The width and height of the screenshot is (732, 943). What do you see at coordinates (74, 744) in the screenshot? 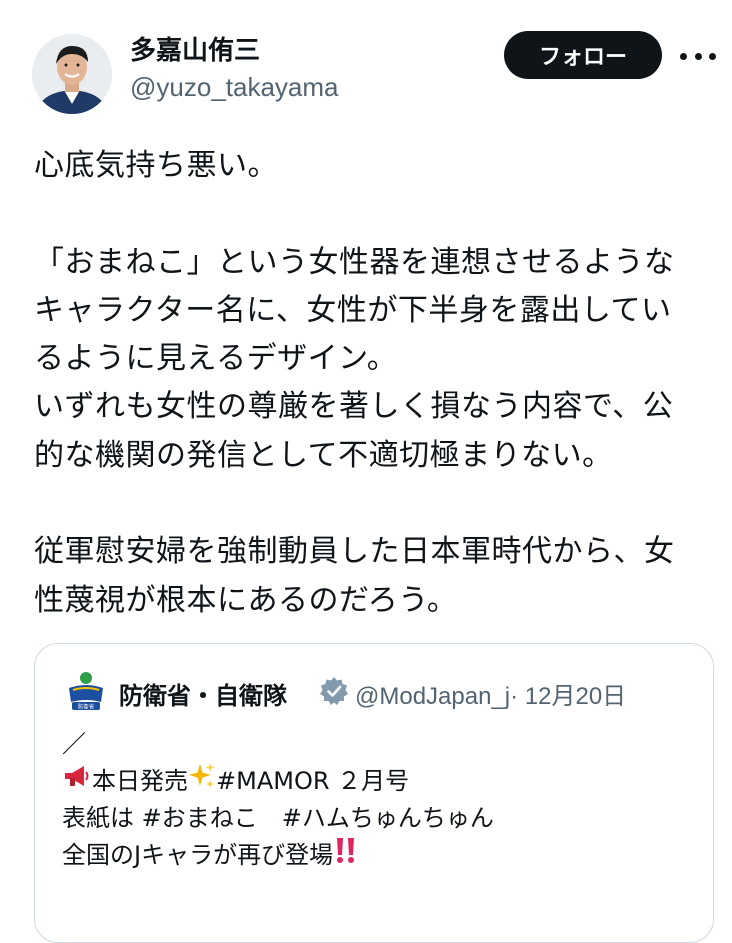
I see `quoted-line: ／` at bounding box center [74, 744].